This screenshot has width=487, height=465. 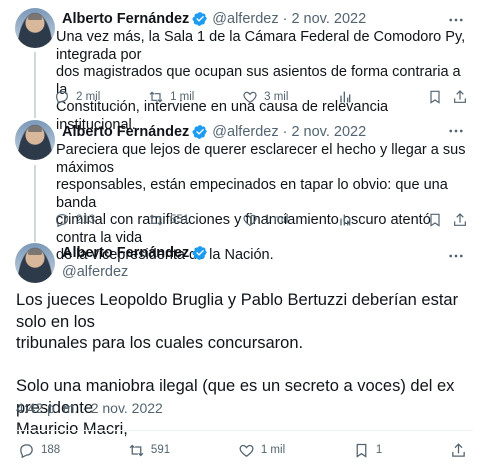 I want to click on like-button: 3 mil, so click(x=289, y=97).